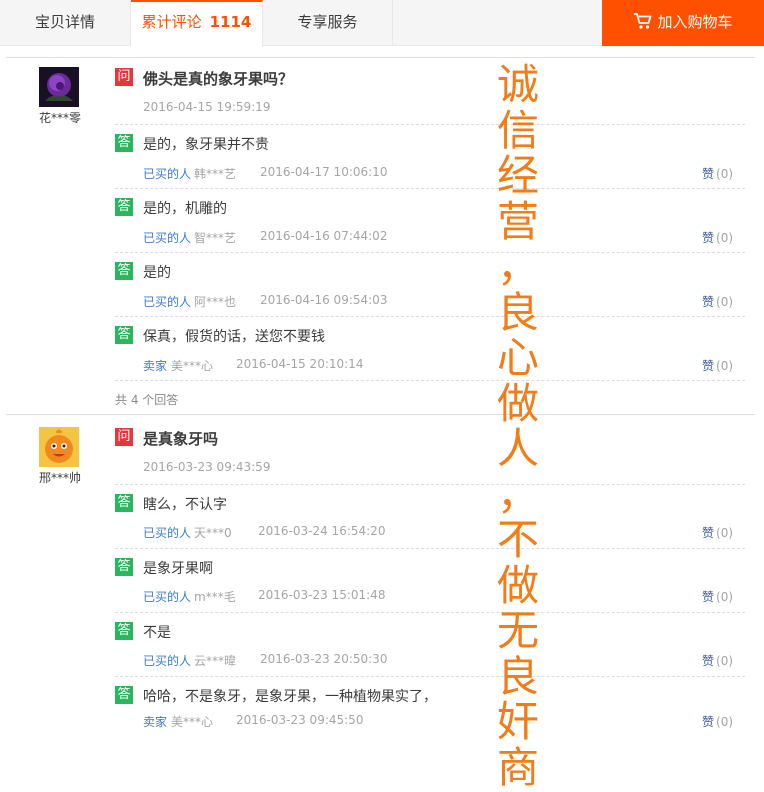 The height and width of the screenshot is (792, 764). Describe the element at coordinates (215, 597) in the screenshot. I see `answerer-name: m***毛` at that location.